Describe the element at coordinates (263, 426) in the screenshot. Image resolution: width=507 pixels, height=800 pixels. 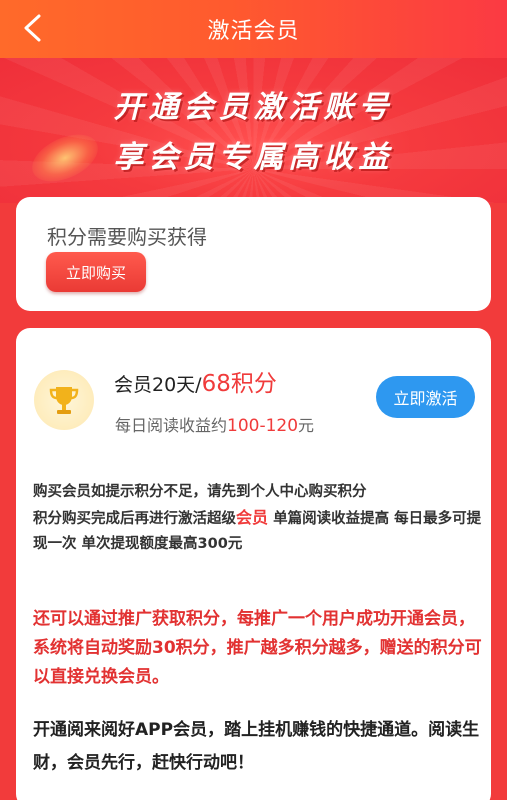
I see `income-range: 100-120` at that location.